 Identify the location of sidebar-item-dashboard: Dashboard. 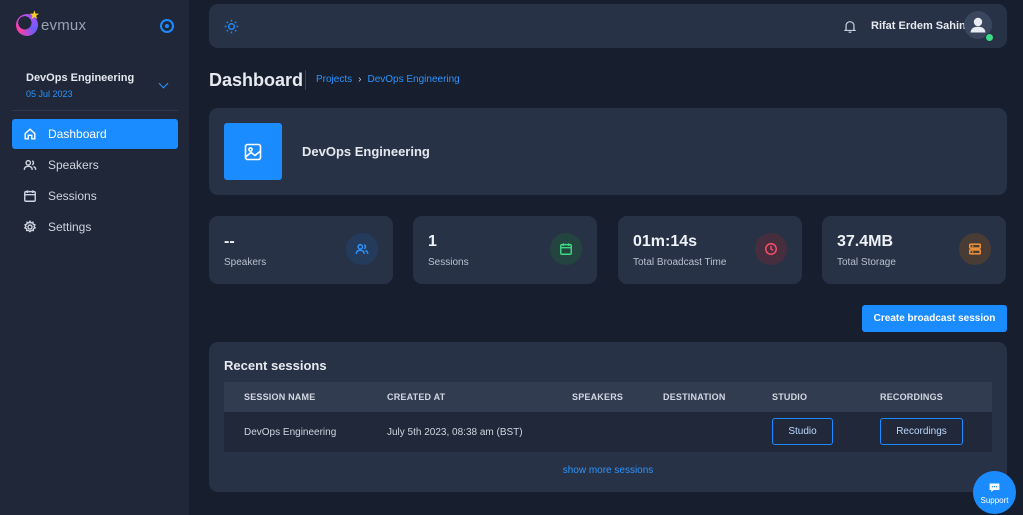
(95, 134).